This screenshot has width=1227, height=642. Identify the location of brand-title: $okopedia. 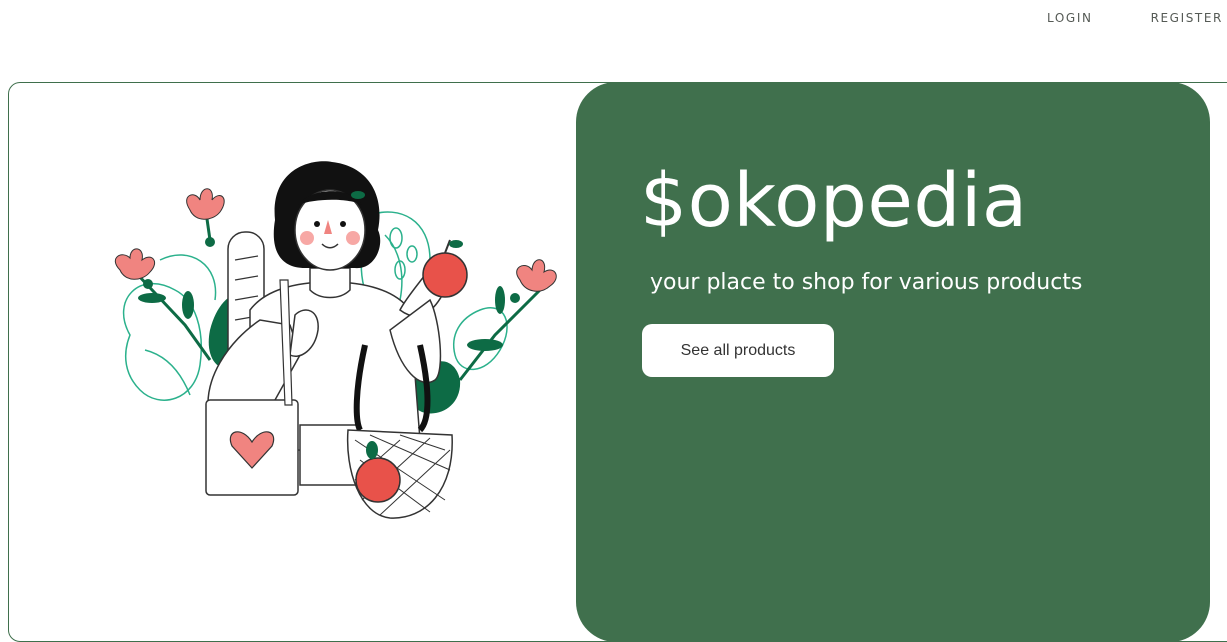
(834, 201).